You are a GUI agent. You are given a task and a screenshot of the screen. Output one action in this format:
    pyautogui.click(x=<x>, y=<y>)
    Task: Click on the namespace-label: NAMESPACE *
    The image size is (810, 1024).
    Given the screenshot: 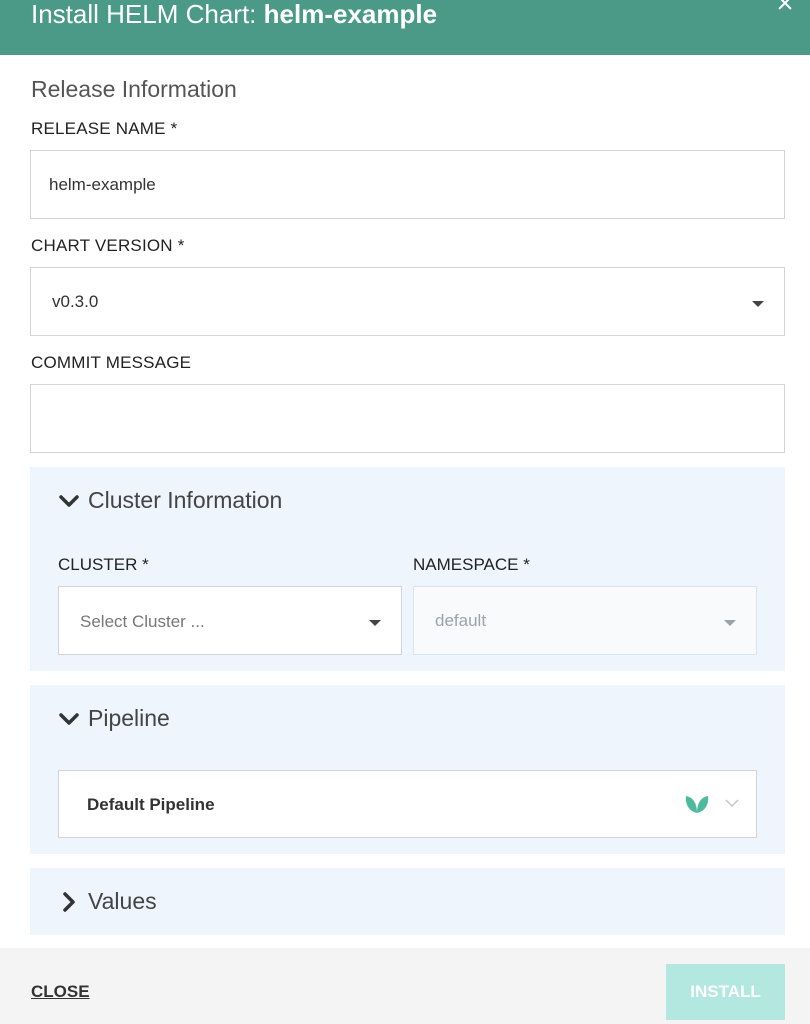 What is the action you would take?
    pyautogui.click(x=471, y=564)
    